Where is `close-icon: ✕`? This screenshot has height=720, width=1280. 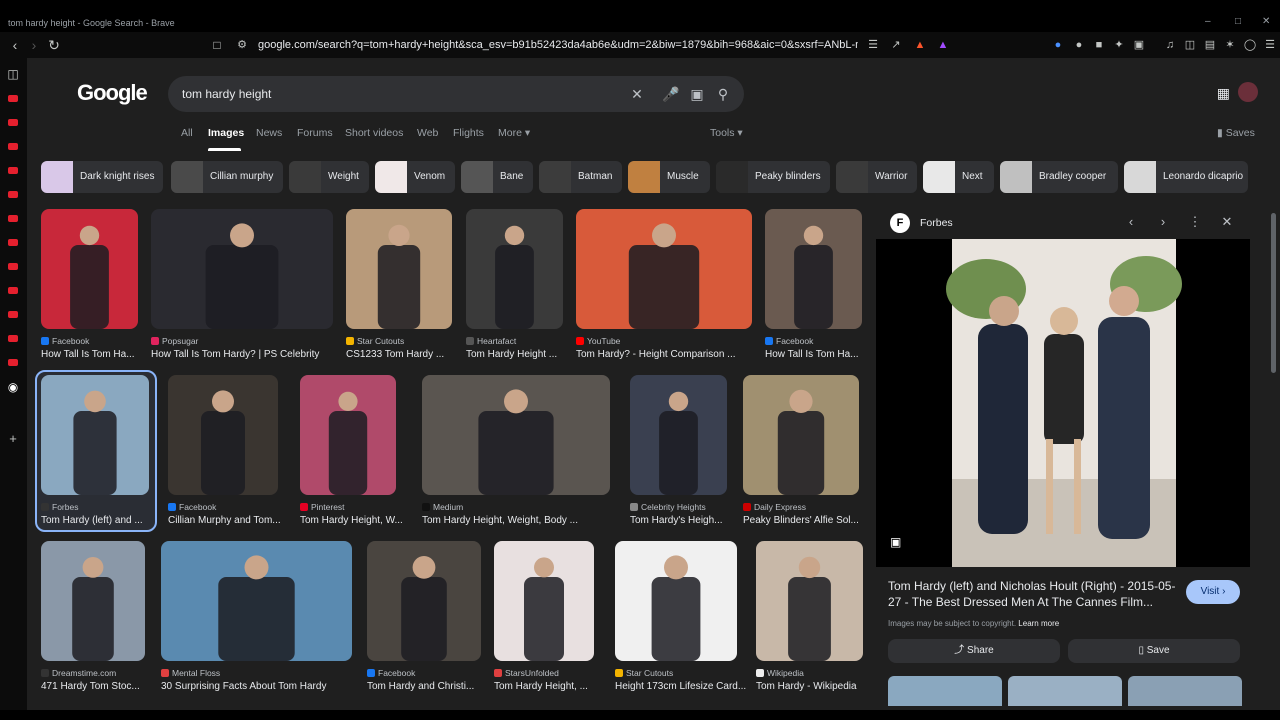
close-icon: ✕ is located at coordinates (1227, 222).